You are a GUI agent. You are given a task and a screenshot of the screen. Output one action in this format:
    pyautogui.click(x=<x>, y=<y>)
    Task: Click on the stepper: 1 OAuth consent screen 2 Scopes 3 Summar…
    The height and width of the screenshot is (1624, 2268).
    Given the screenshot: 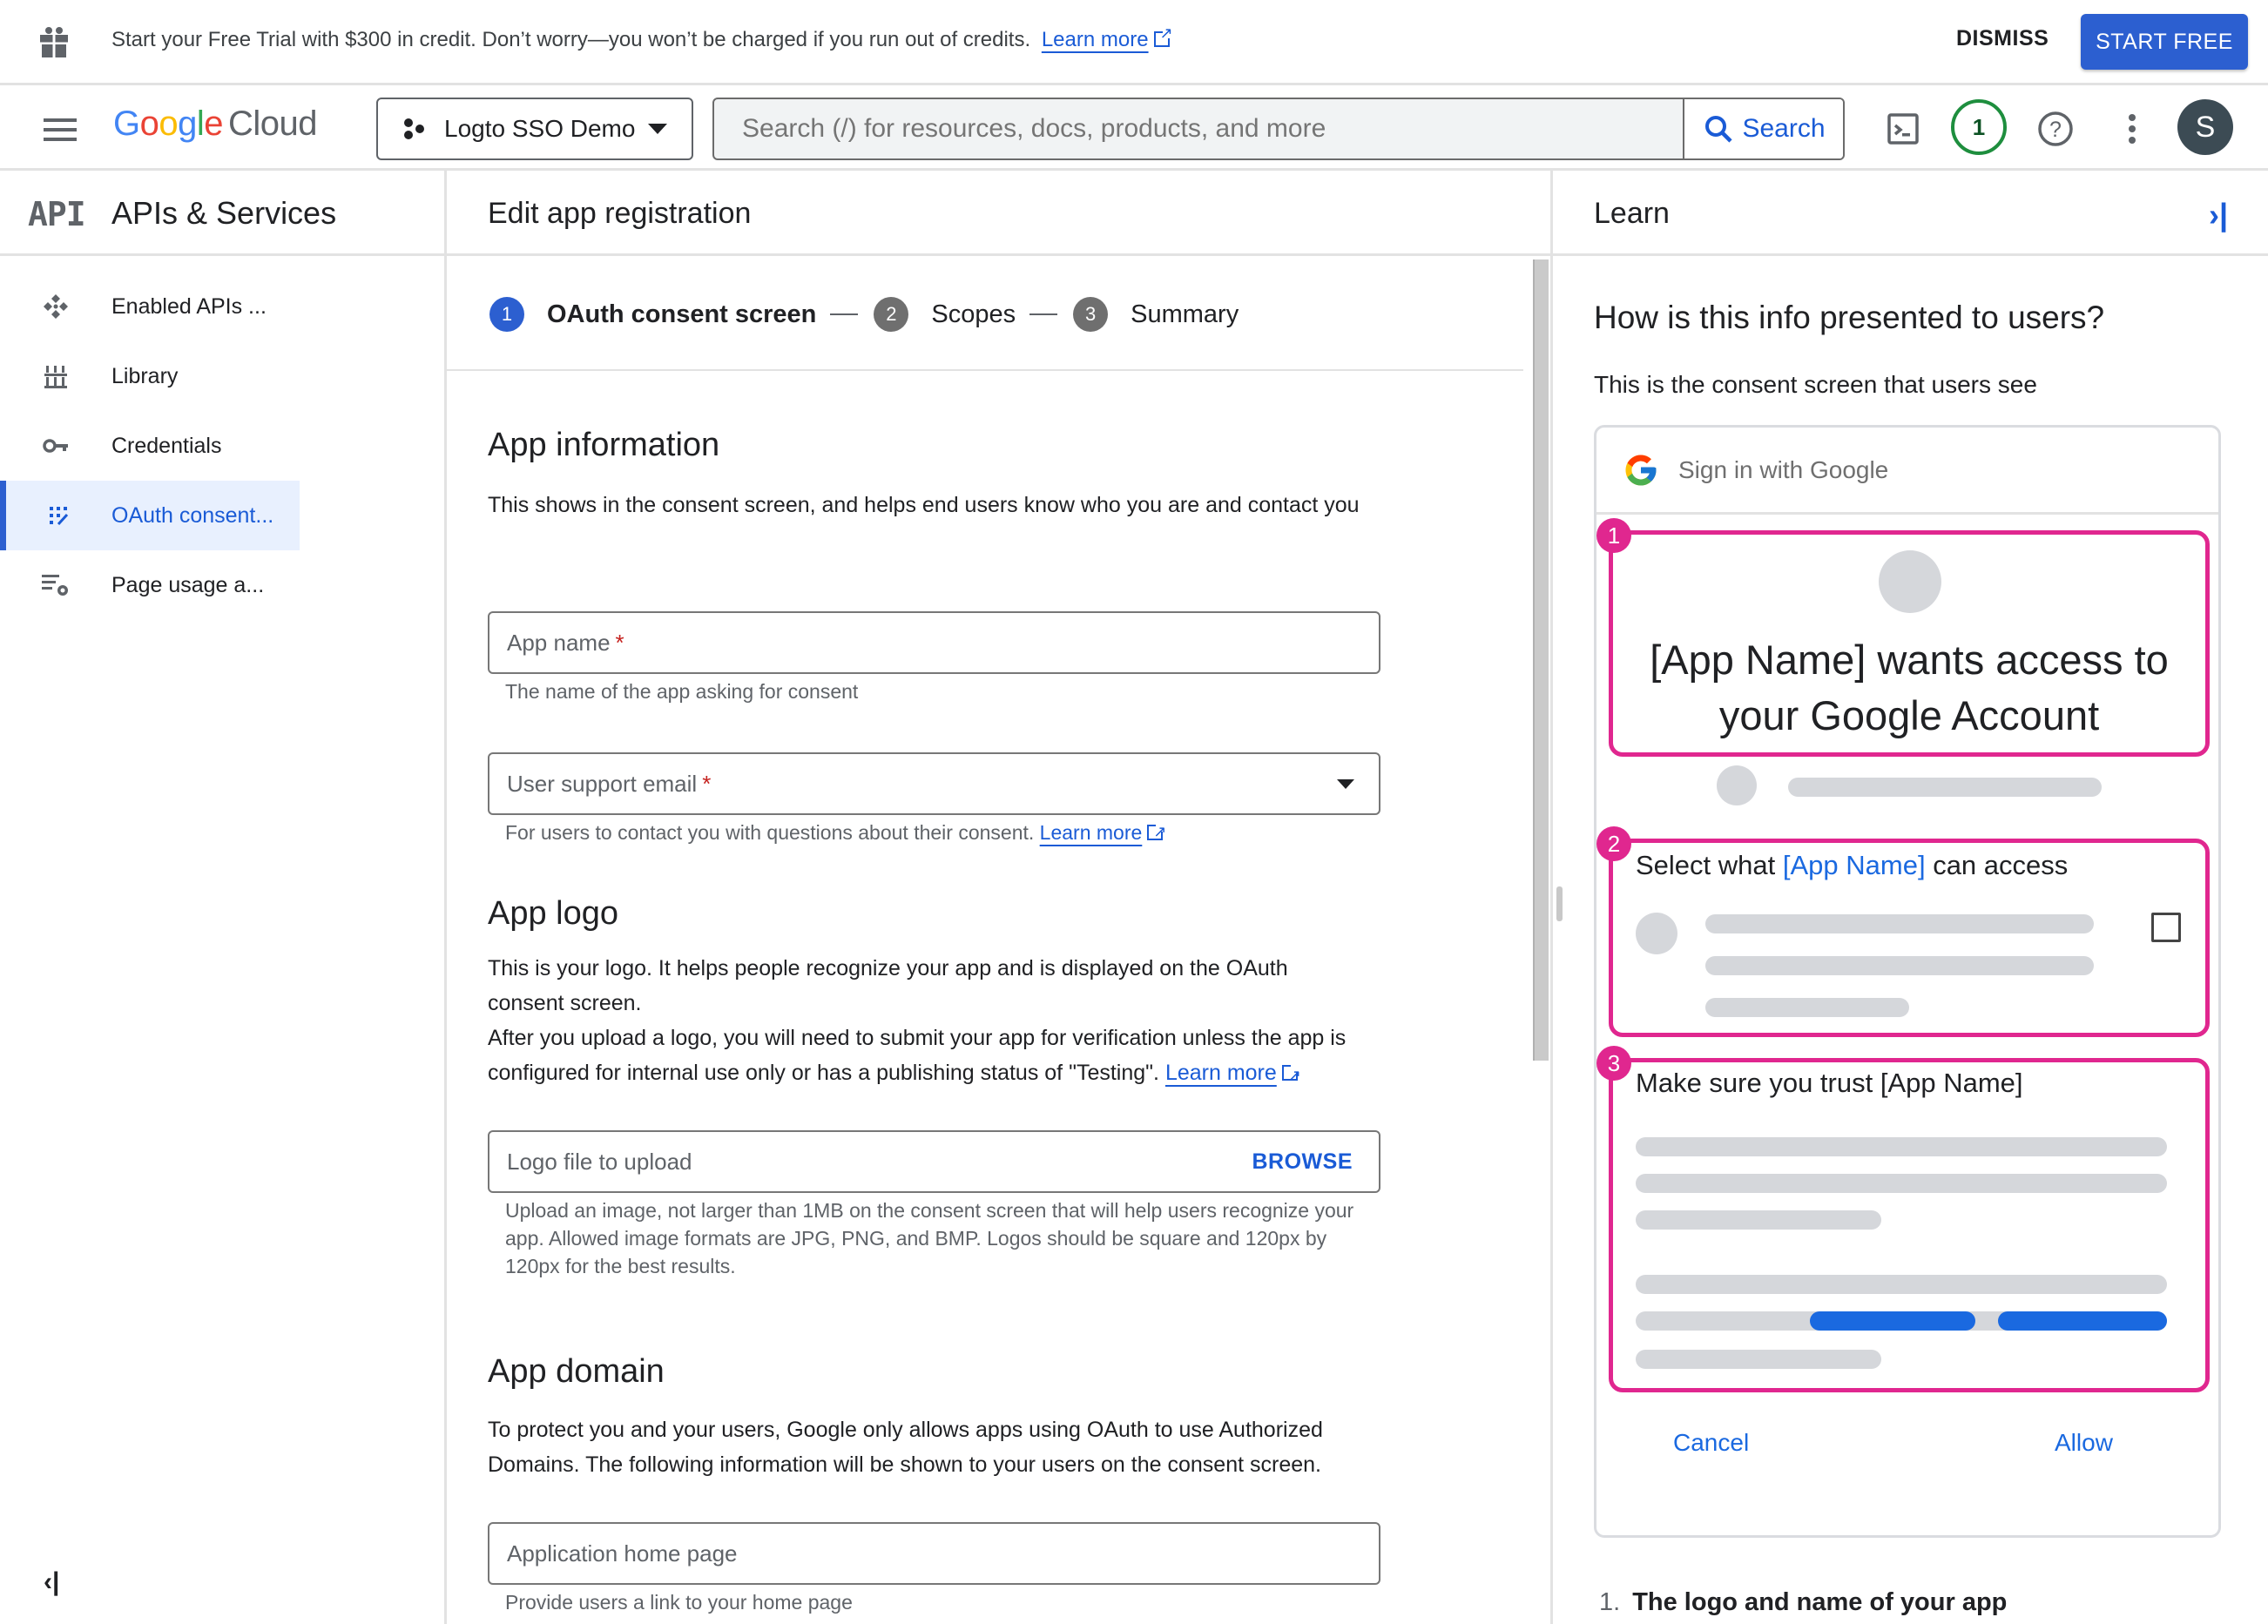 What is the action you would take?
    pyautogui.click(x=864, y=315)
    